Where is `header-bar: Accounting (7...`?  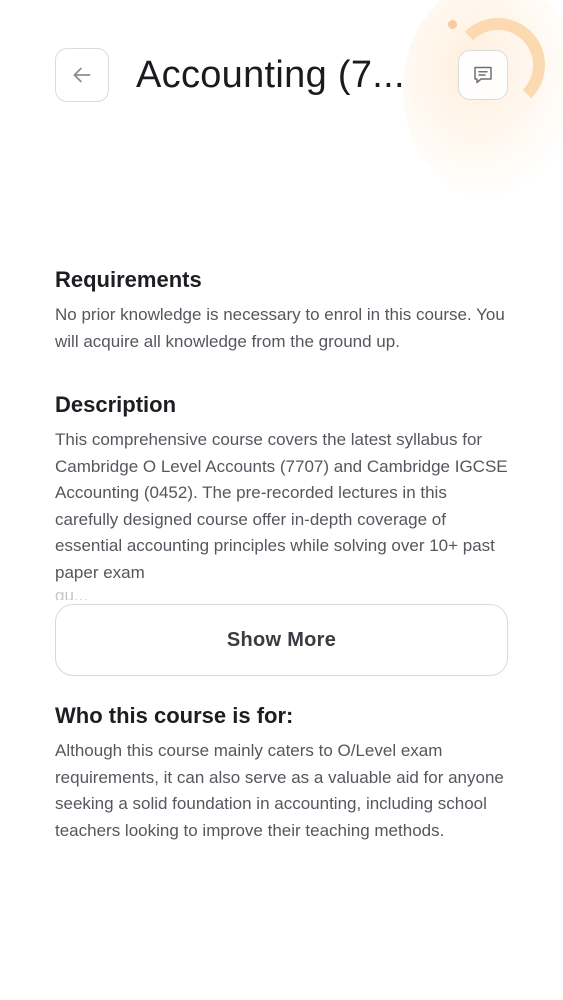 header-bar: Accounting (7... is located at coordinates (281, 75).